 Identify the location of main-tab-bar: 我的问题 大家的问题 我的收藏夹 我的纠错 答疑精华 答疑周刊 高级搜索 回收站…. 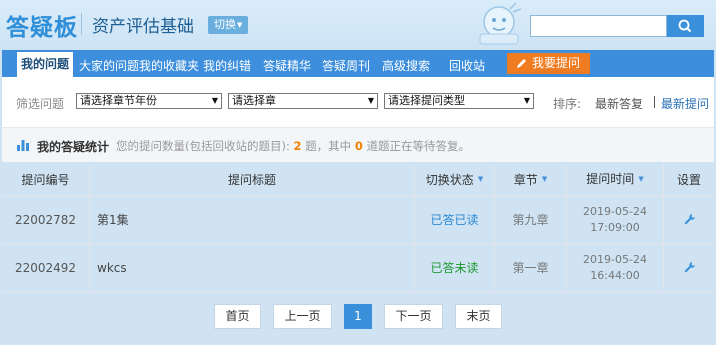
(358, 63).